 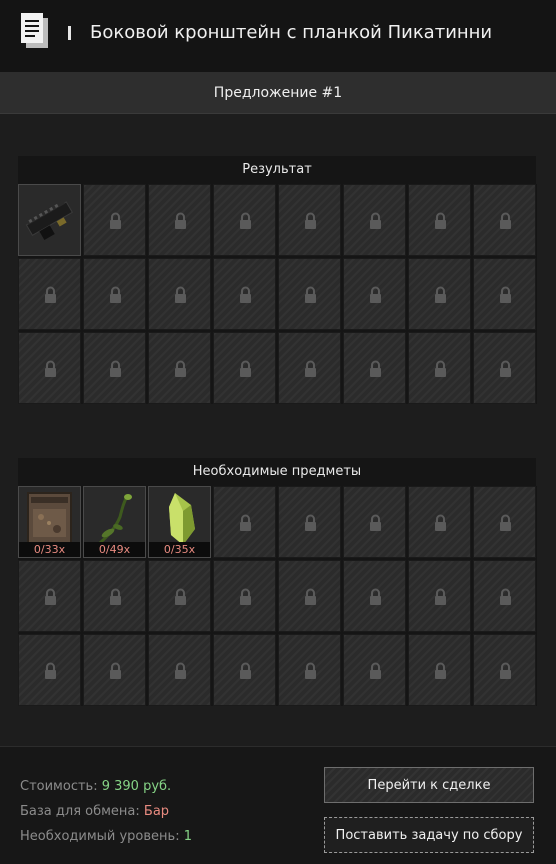 What do you see at coordinates (34, 30) in the screenshot?
I see `document-icon` at bounding box center [34, 30].